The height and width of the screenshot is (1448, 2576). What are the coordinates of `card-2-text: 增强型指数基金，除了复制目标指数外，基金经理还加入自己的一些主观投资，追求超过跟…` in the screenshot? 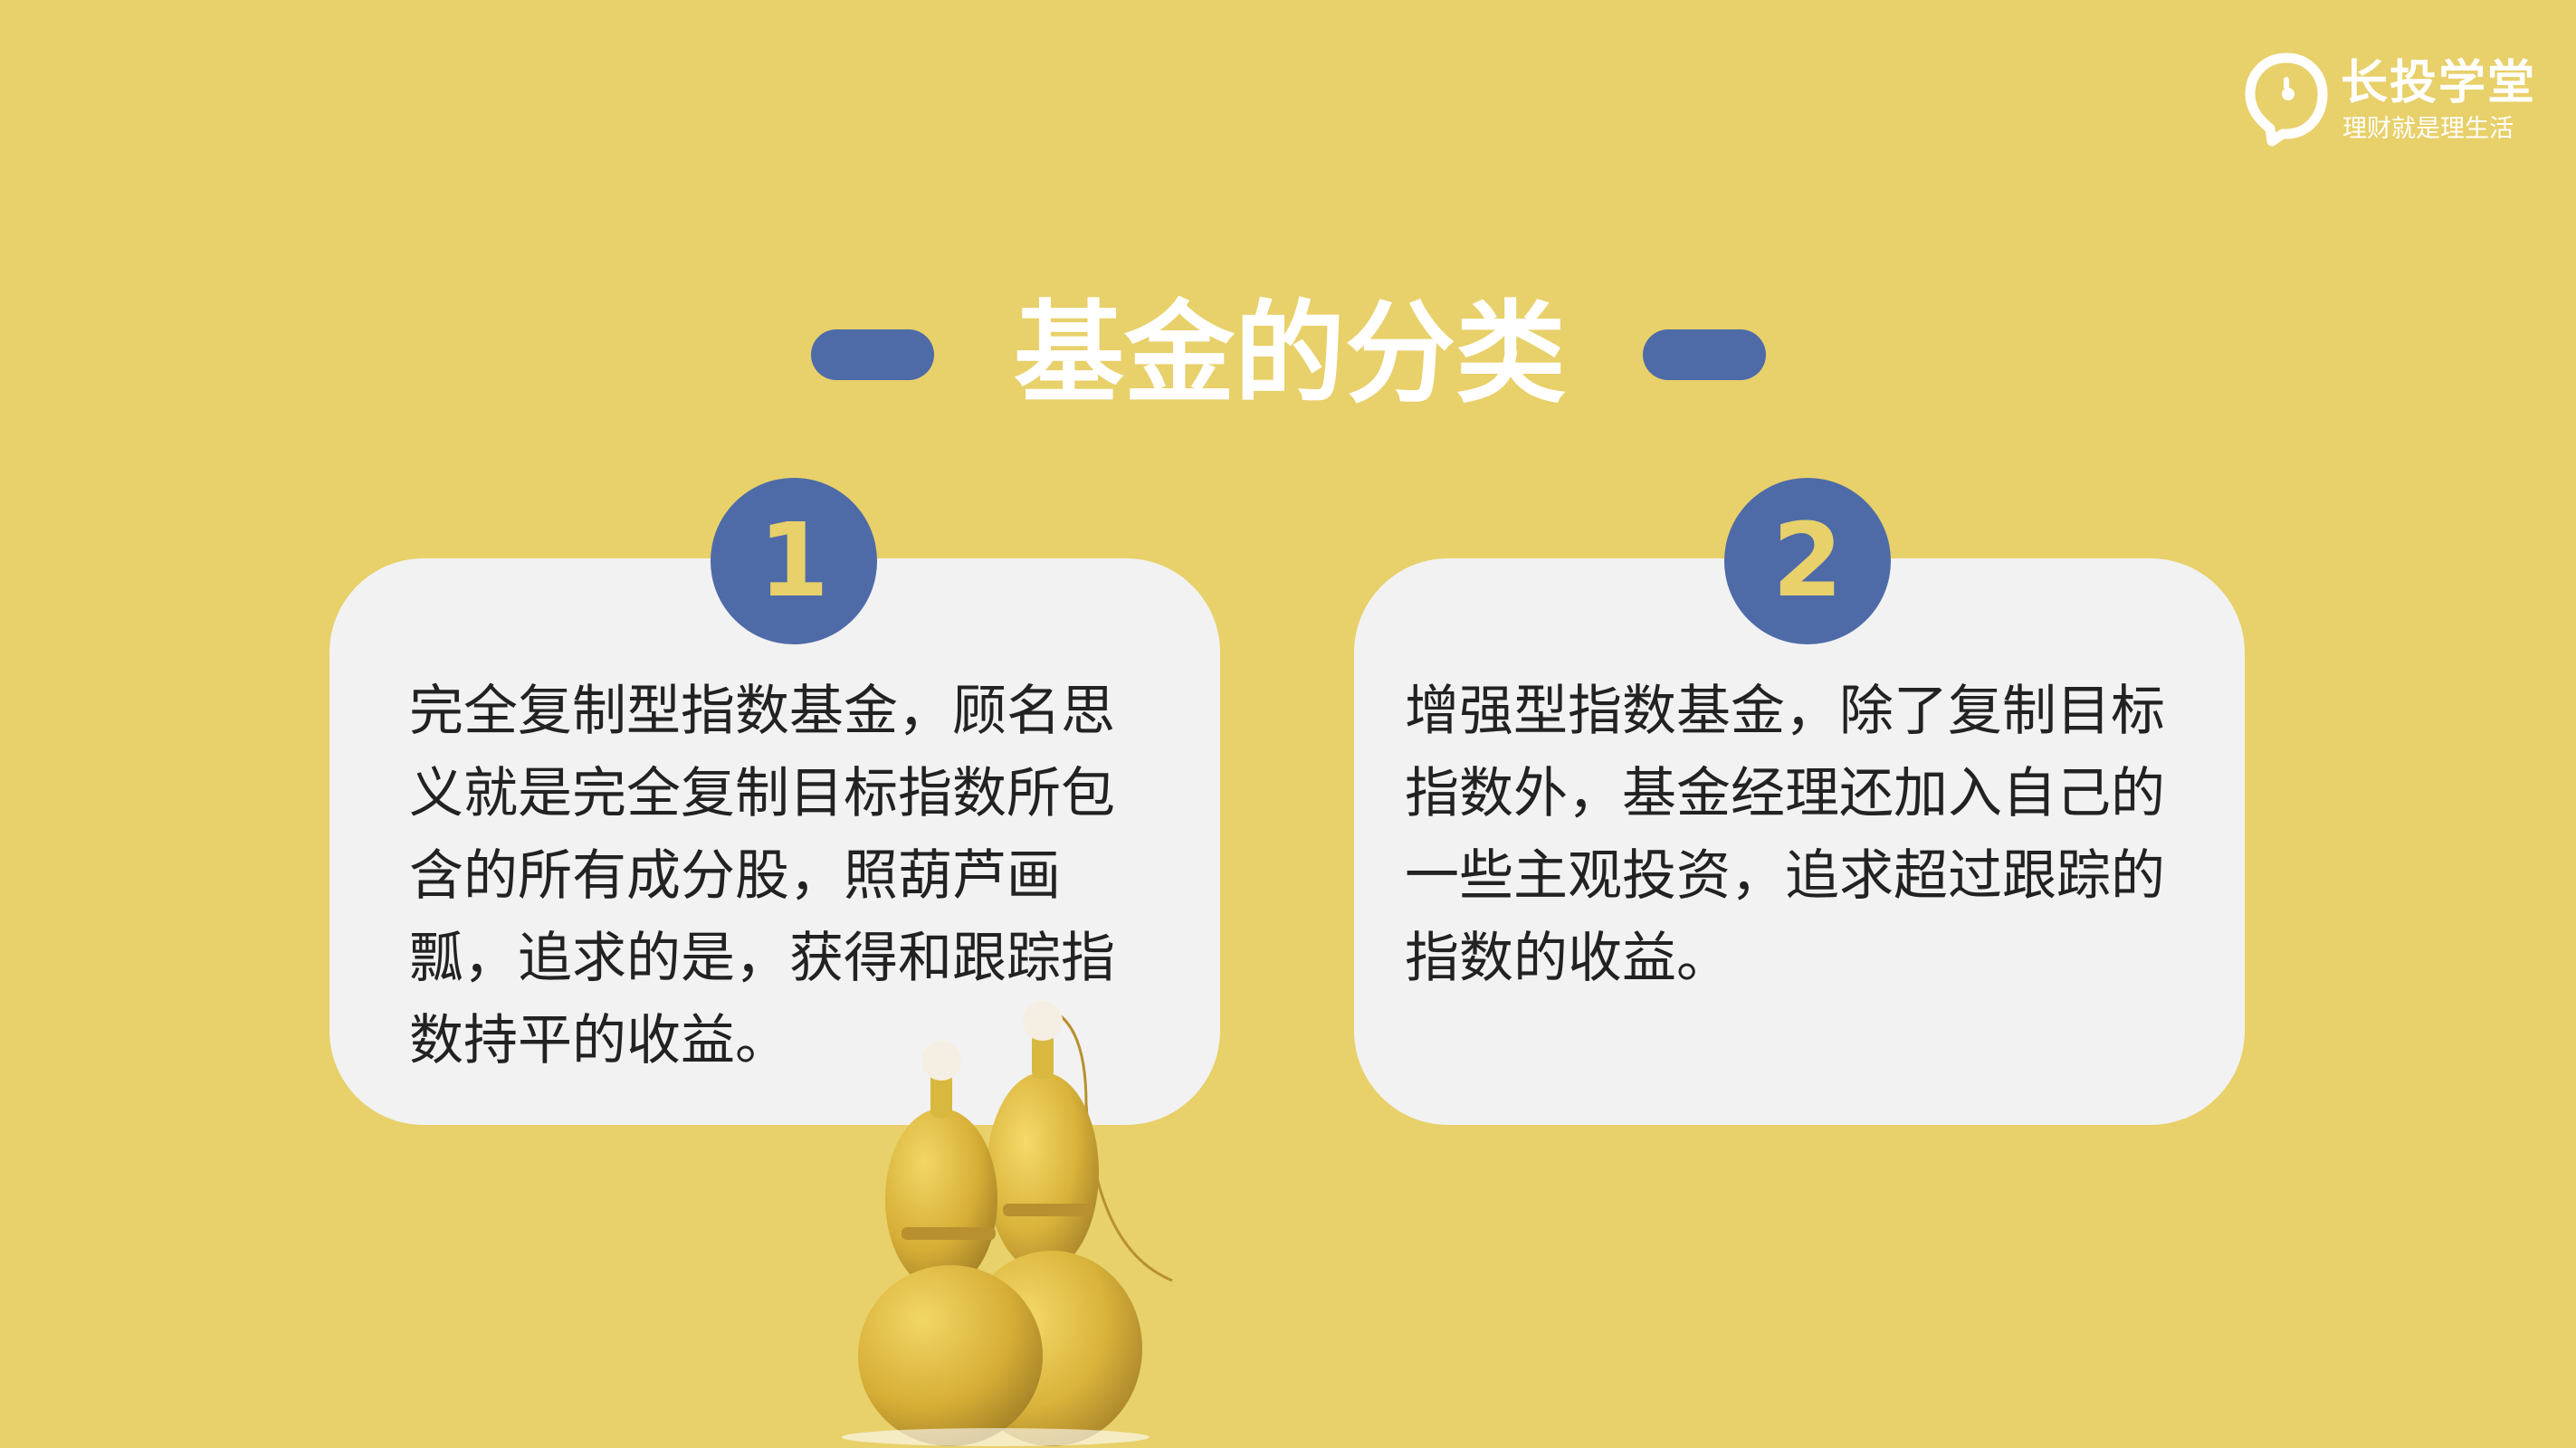 It's located at (1785, 835).